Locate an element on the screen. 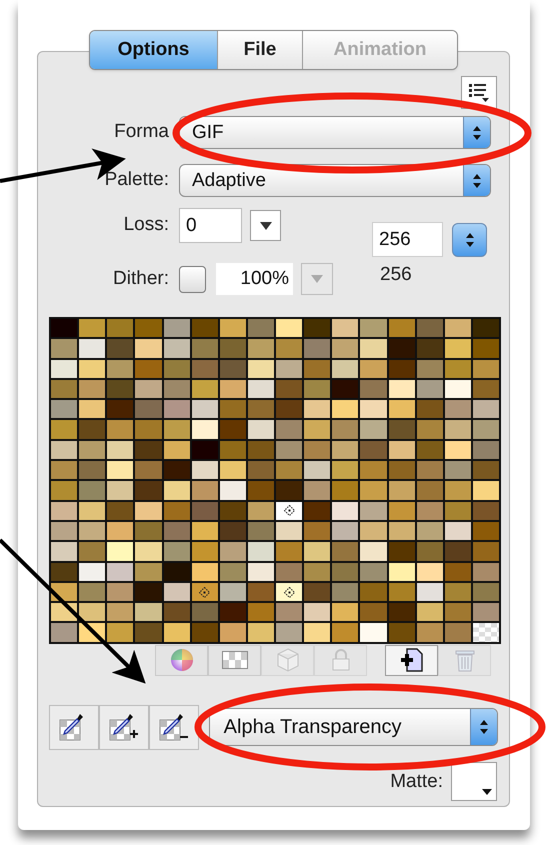 This screenshot has width=547, height=845. field-label: Forma is located at coordinates (141, 132).